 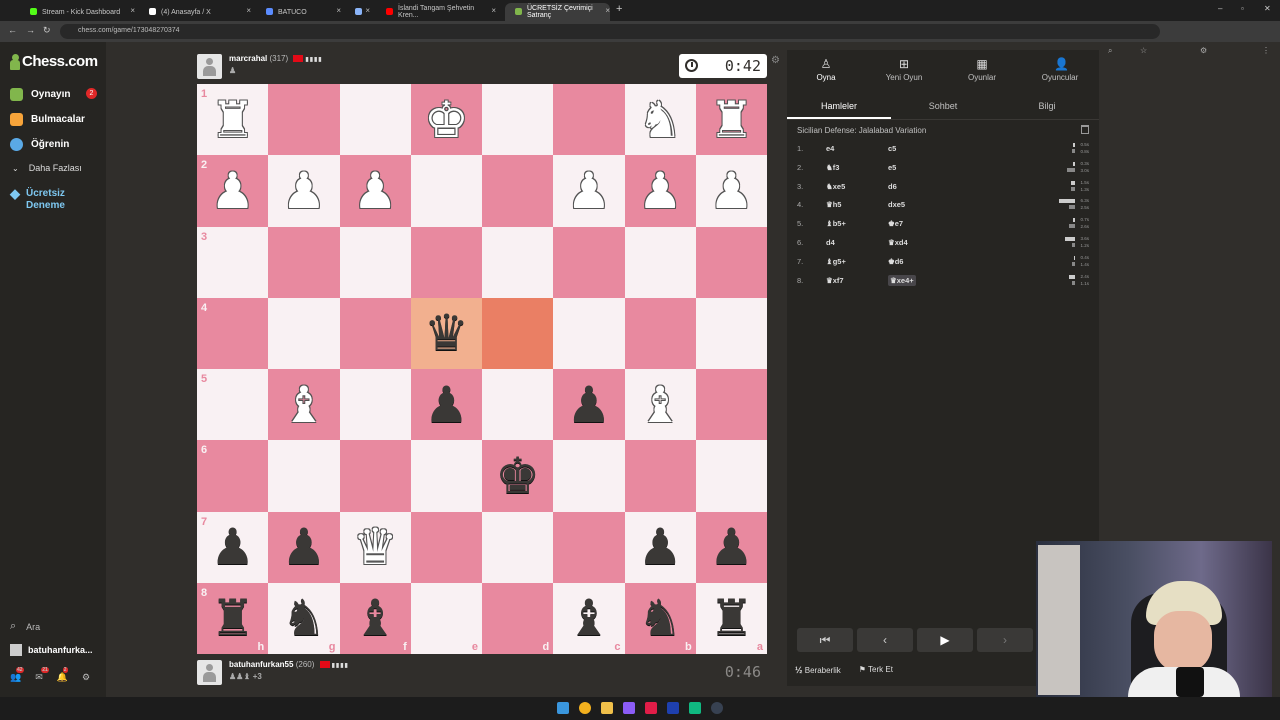 I want to click on panel-tab: ⊞ Yeni Oyun, so click(x=904, y=72).